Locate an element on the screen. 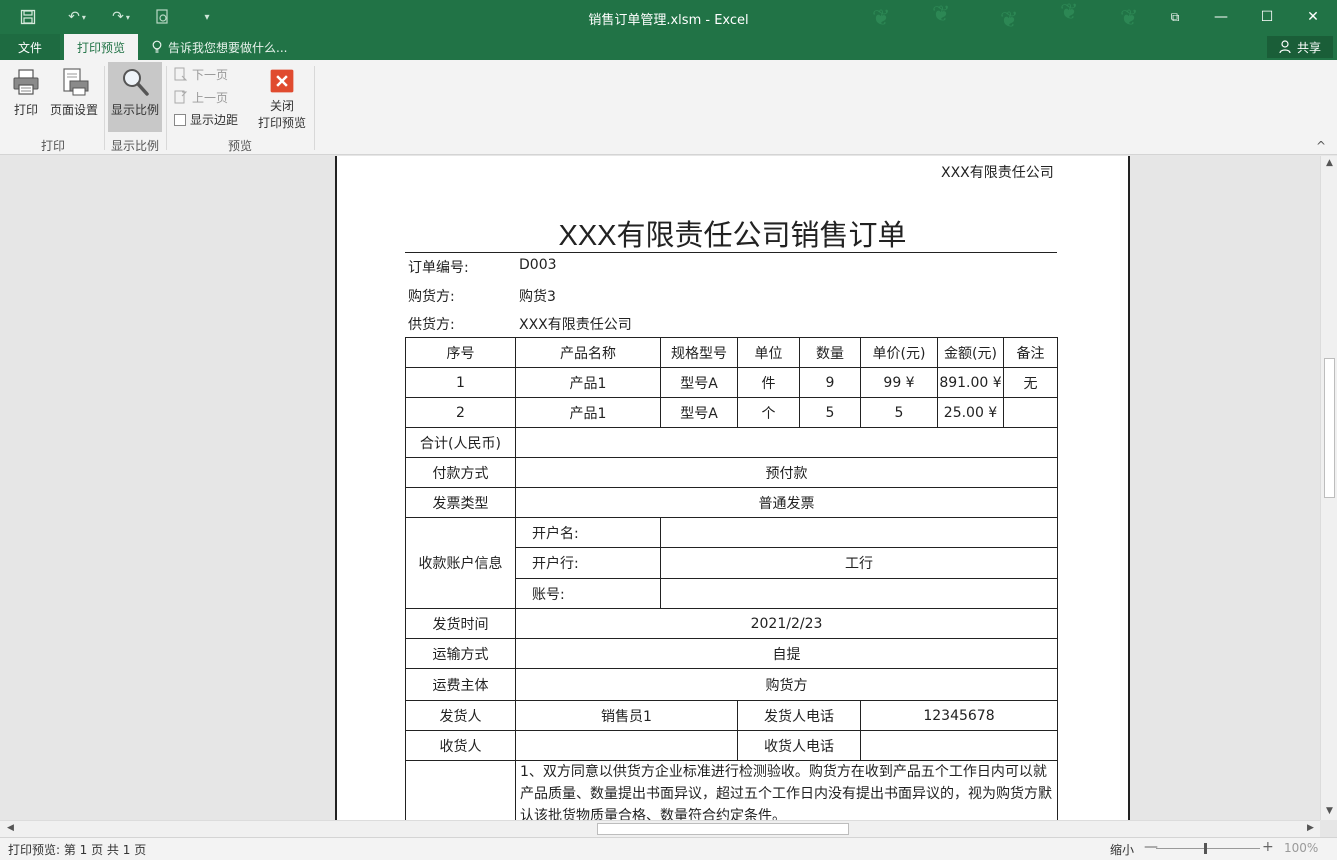 The width and height of the screenshot is (1337, 860). scroll-right-icon: ▶ is located at coordinates (1310, 828).